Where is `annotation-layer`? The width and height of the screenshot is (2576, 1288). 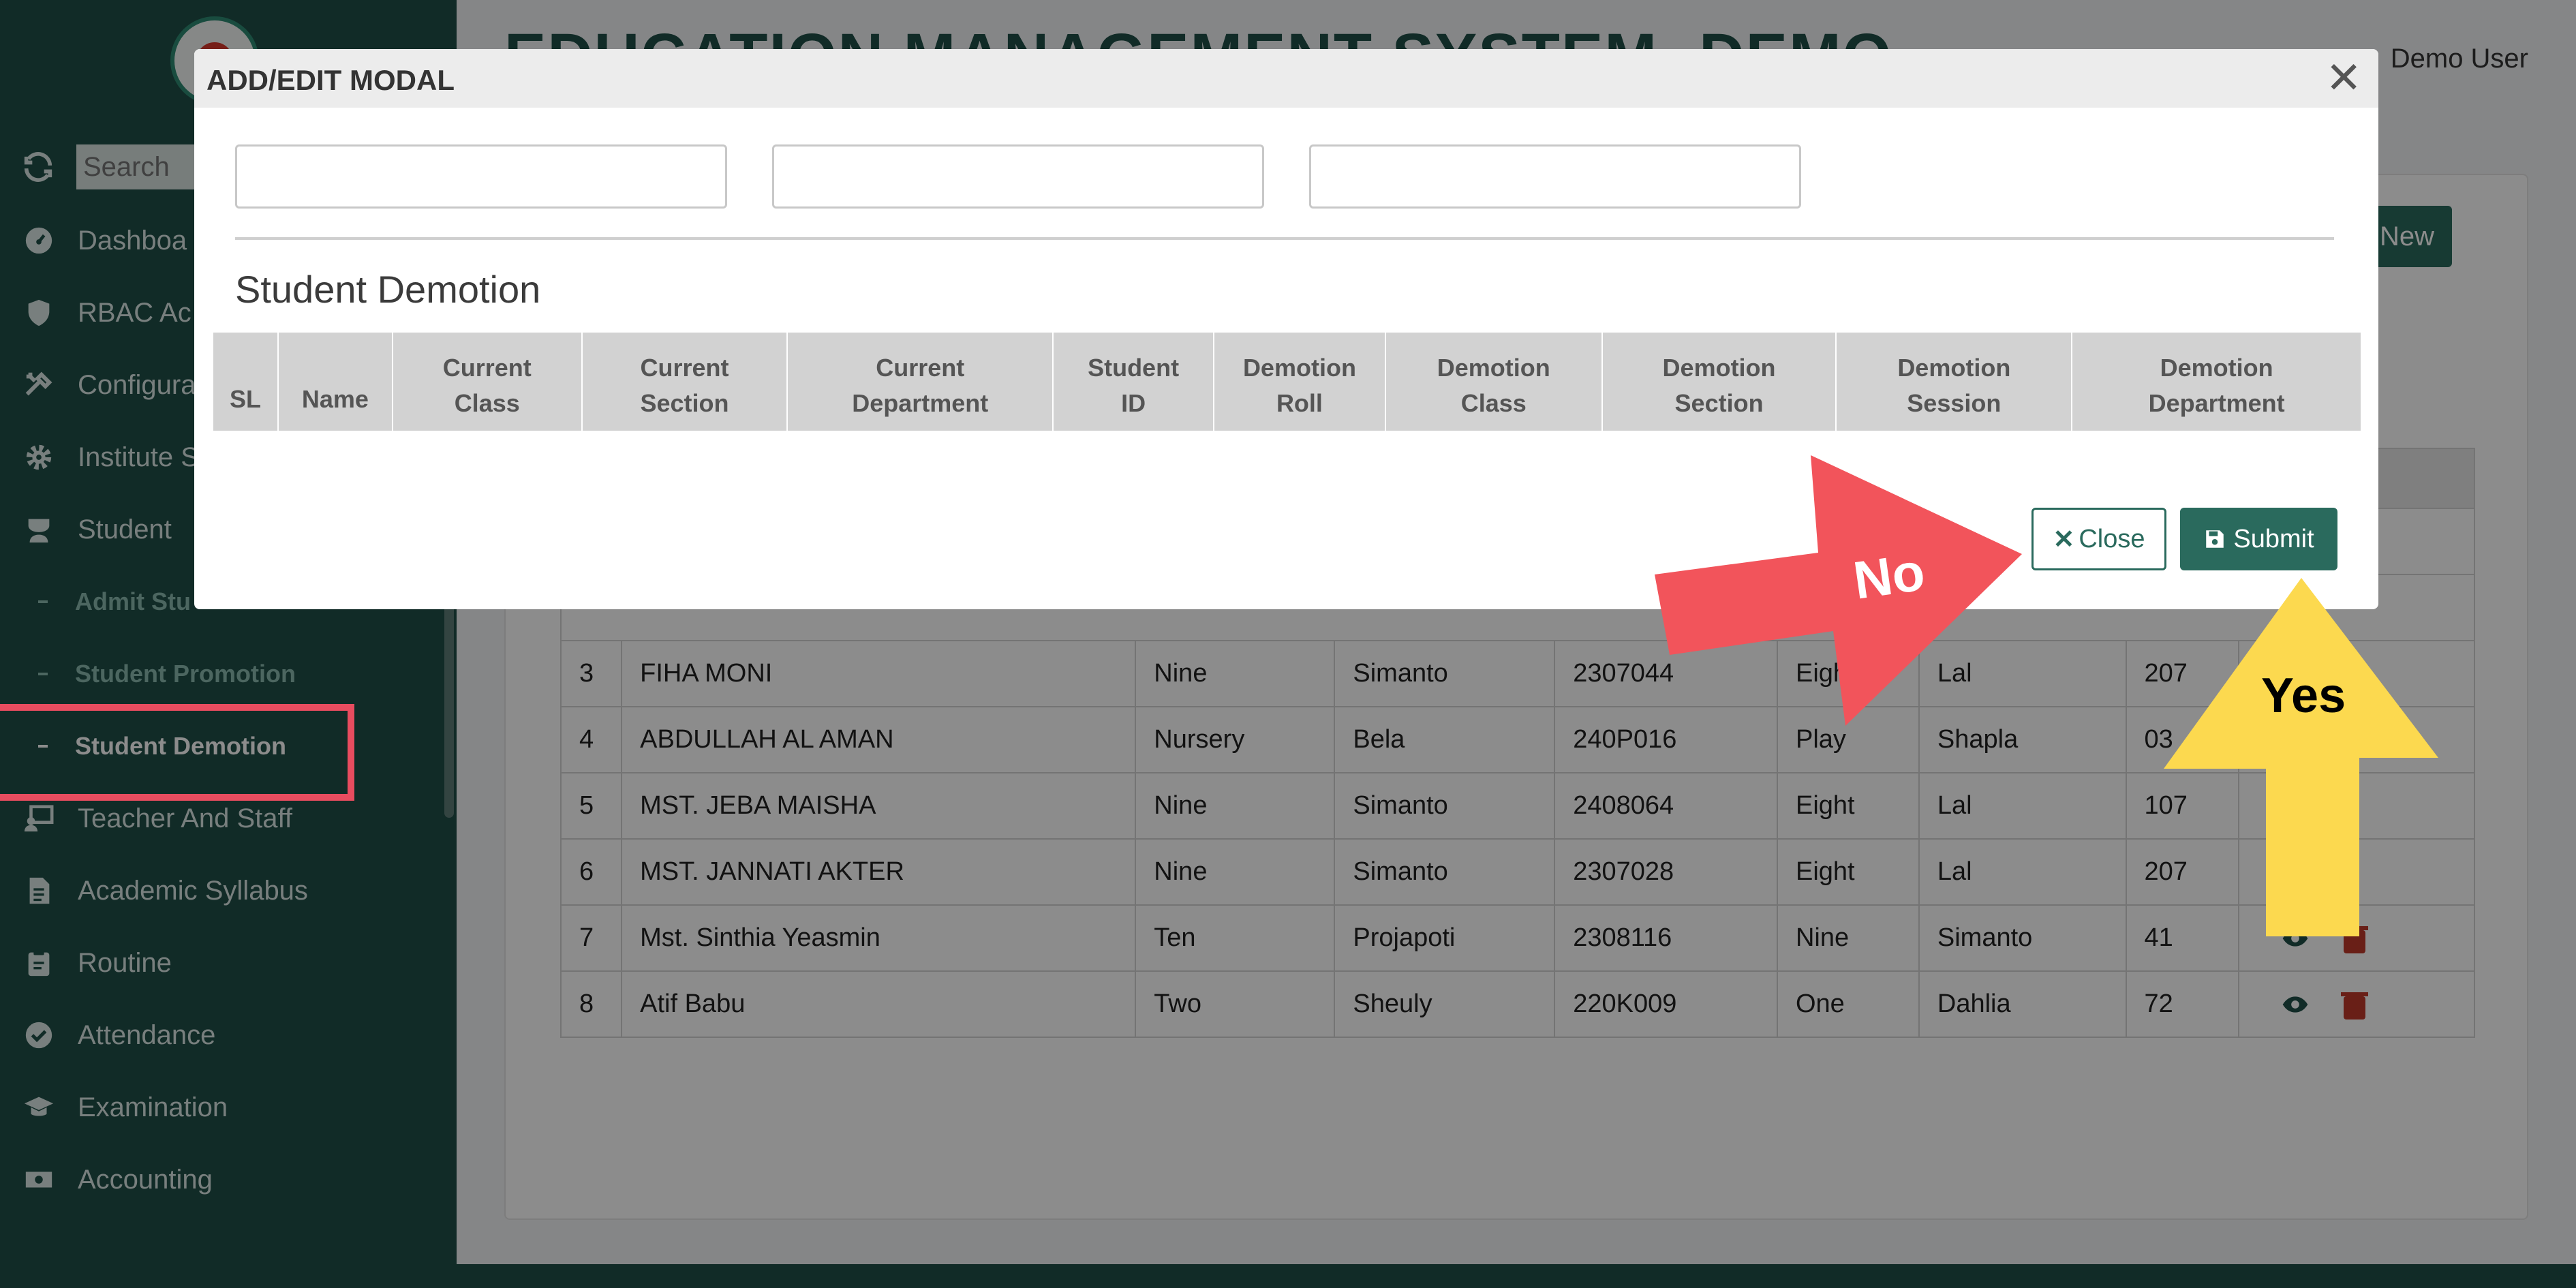 annotation-layer is located at coordinates (2047, 695).